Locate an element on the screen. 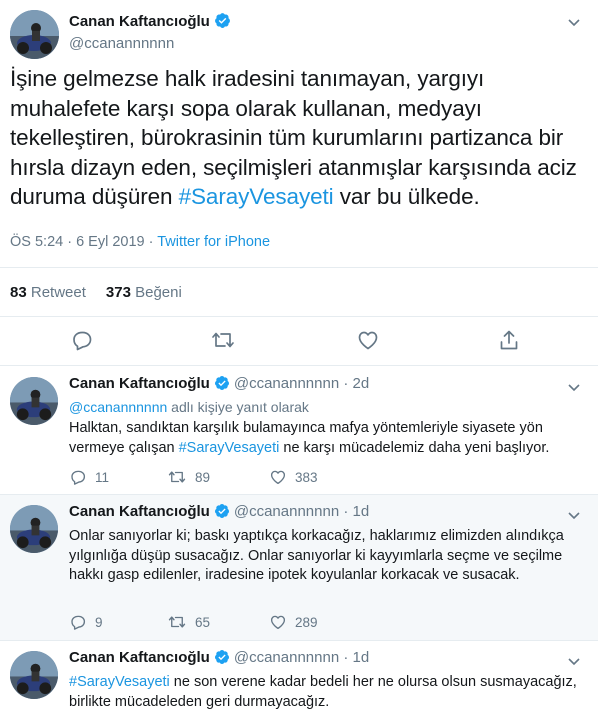 Image resolution: width=598 pixels, height=722 pixels. reply-button: 11 is located at coordinates (89, 478).